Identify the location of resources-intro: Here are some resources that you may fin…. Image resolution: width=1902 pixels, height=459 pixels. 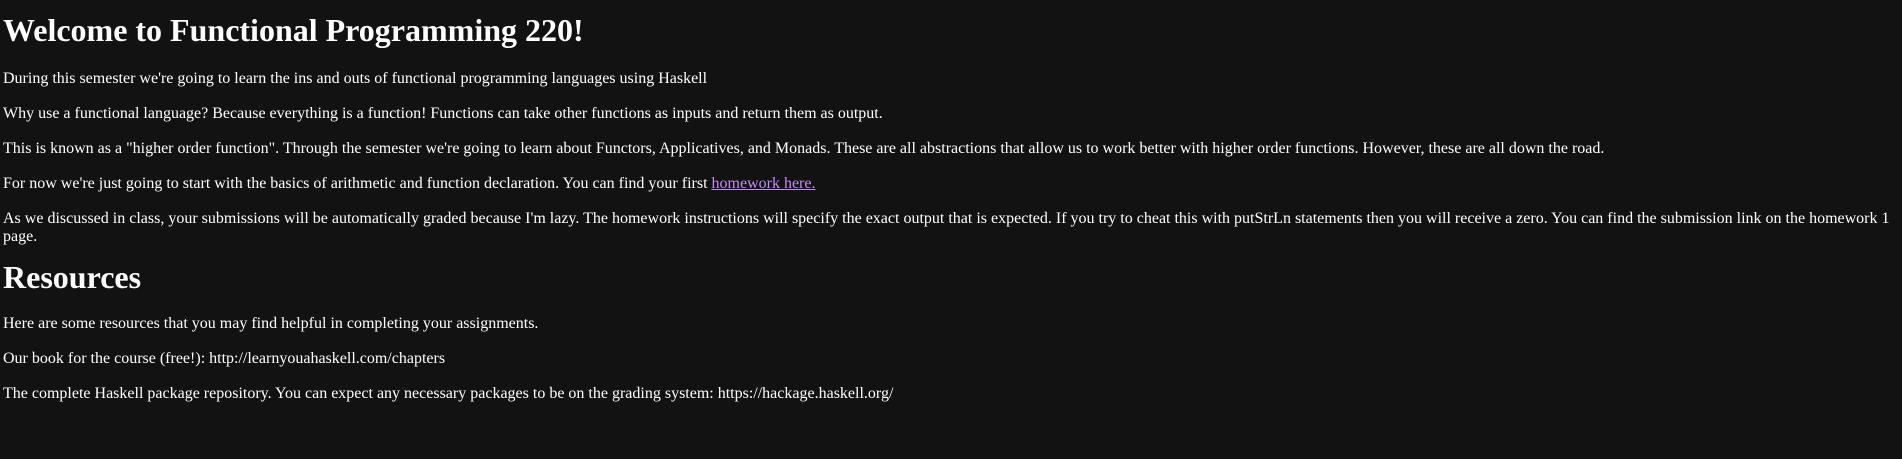
(271, 324).